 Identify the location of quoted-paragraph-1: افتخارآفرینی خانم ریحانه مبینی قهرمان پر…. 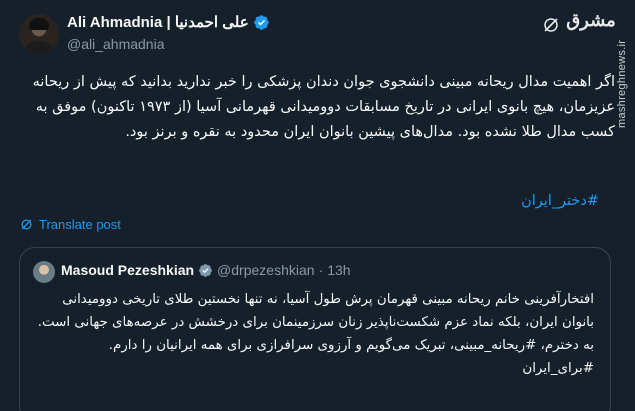
(315, 311).